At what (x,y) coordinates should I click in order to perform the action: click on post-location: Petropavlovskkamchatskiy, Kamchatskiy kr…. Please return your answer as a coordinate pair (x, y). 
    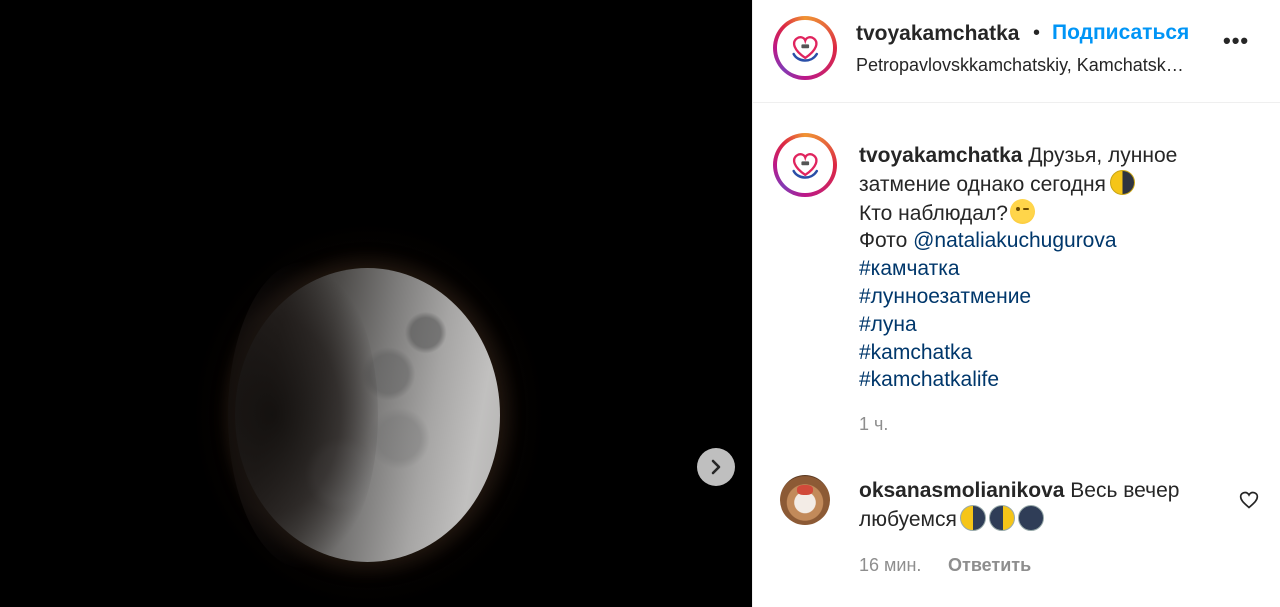
    Looking at the image, I should click on (1021, 65).